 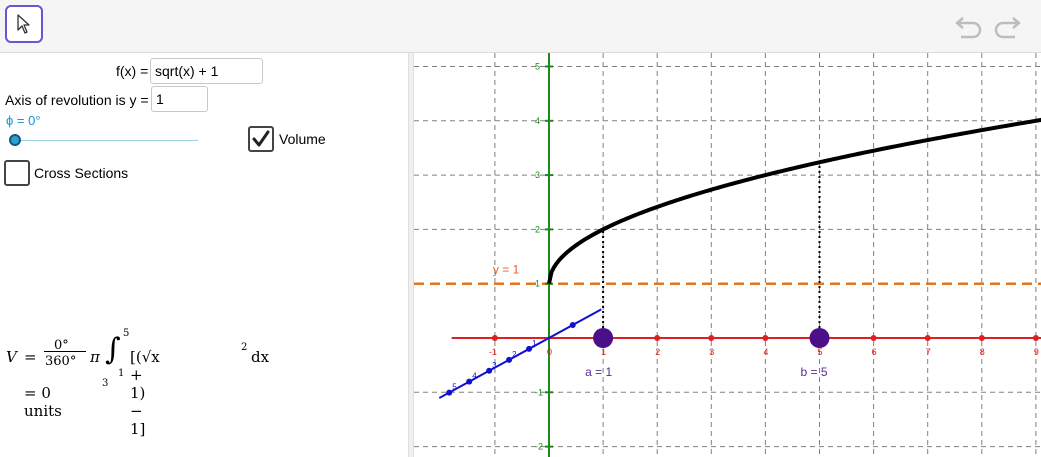 What do you see at coordinates (17, 173) in the screenshot?
I see `cross-sections-checkbox` at bounding box center [17, 173].